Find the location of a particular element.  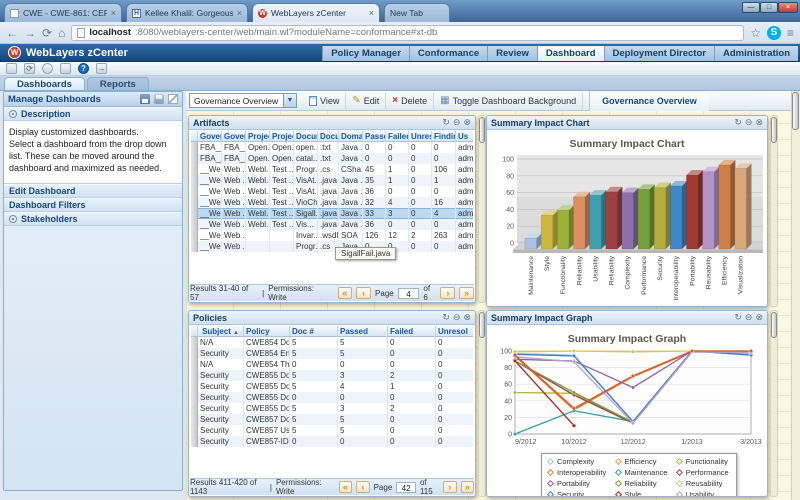

table-row: N/ACWE854 The a...0000 is located at coordinates (332, 364).